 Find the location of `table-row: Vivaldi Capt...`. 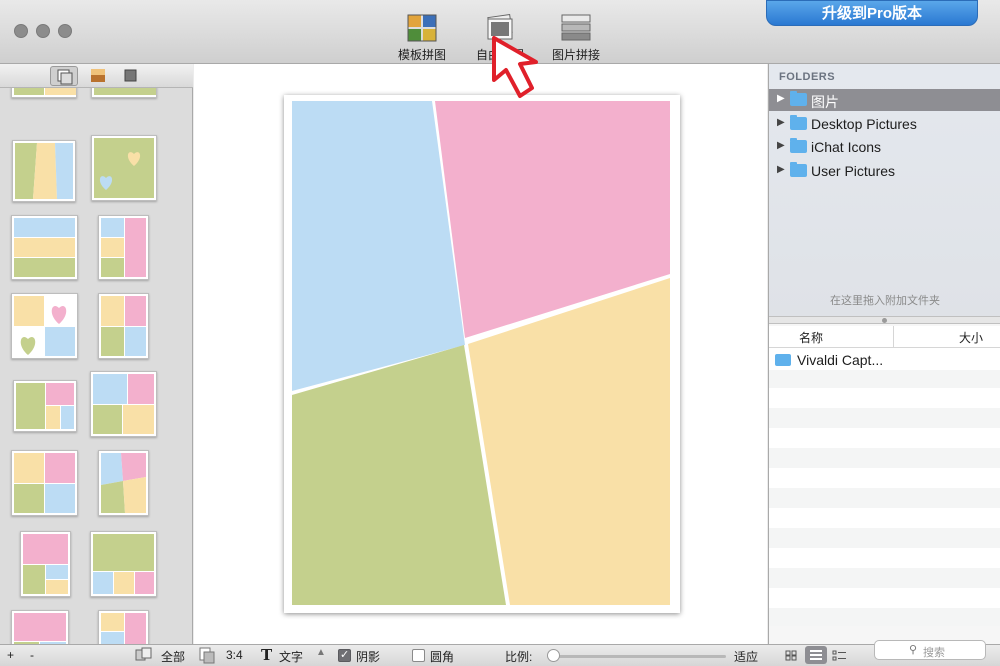

table-row: Vivaldi Capt... is located at coordinates (884, 360).